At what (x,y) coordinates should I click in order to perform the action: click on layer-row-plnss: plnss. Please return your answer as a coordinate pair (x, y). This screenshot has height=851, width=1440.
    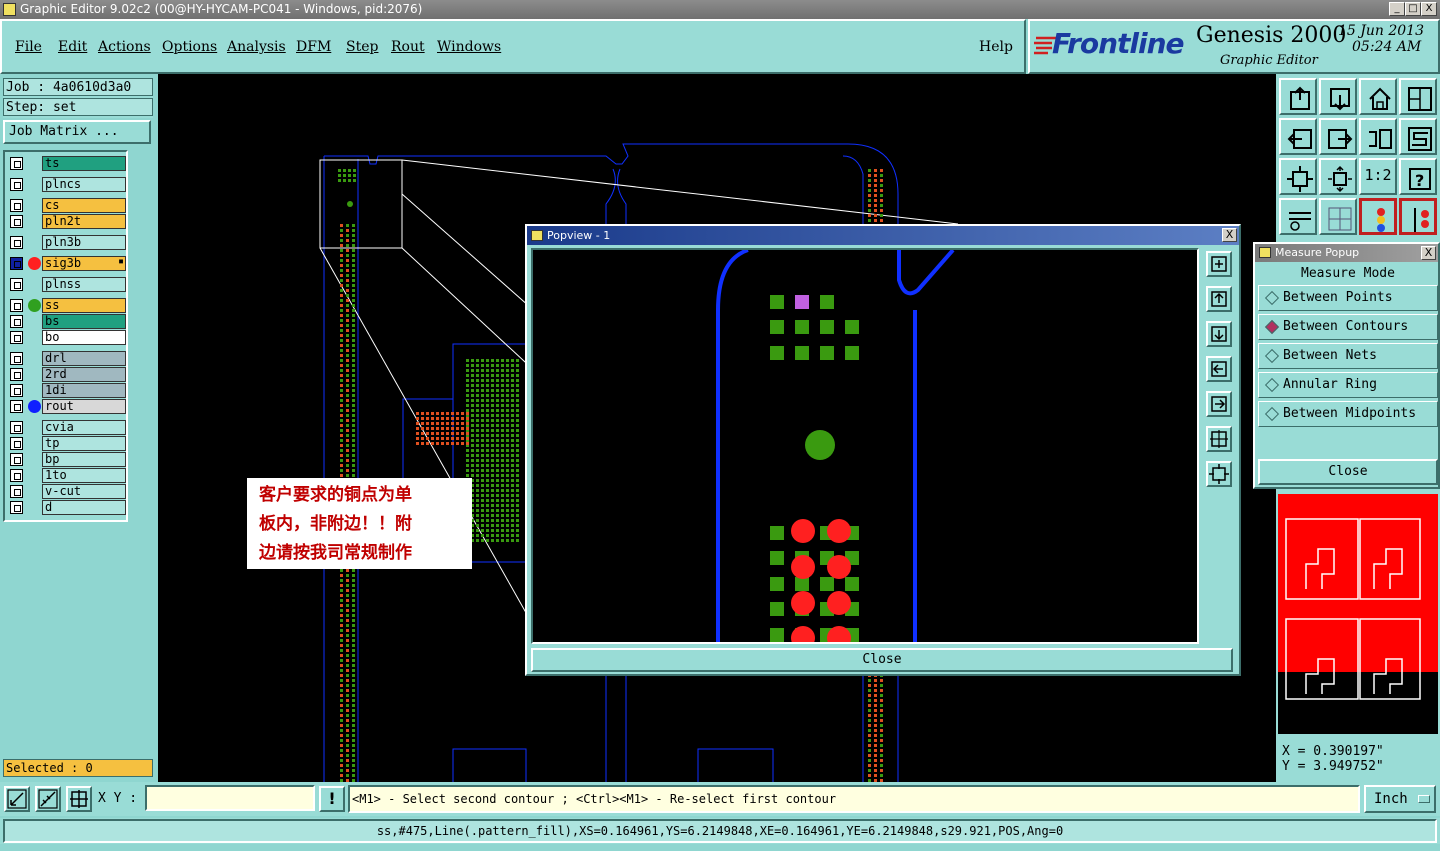
    Looking at the image, I should click on (68, 284).